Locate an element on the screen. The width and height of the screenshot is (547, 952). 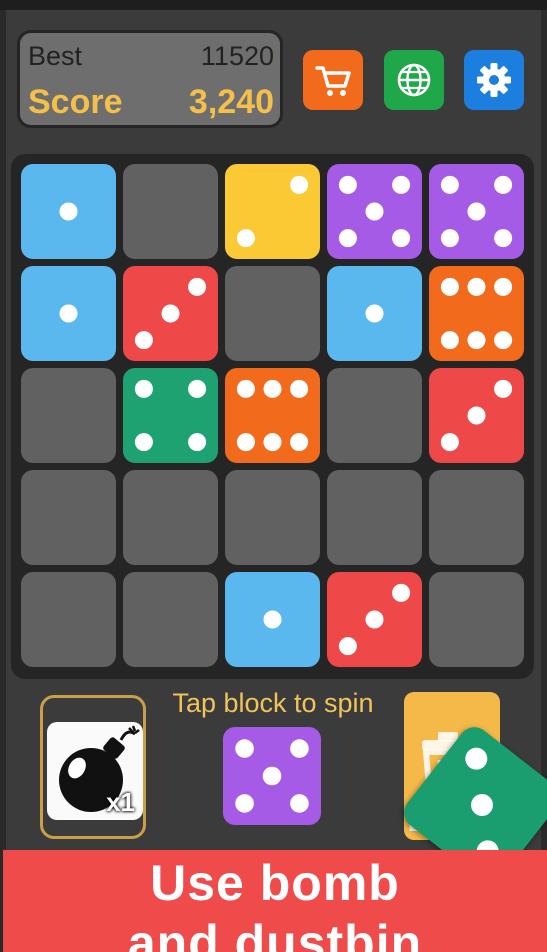
bomb-powerup: x1 is located at coordinates (93, 767).